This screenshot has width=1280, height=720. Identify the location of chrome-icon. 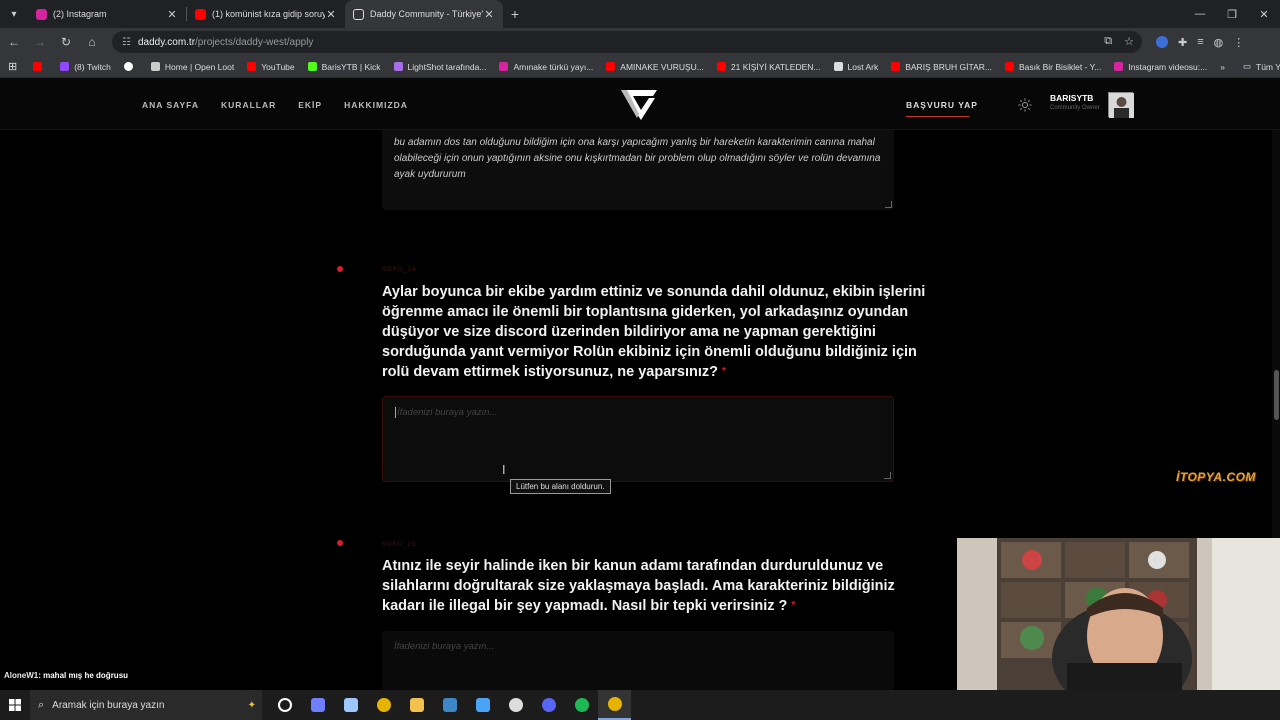
(383, 705).